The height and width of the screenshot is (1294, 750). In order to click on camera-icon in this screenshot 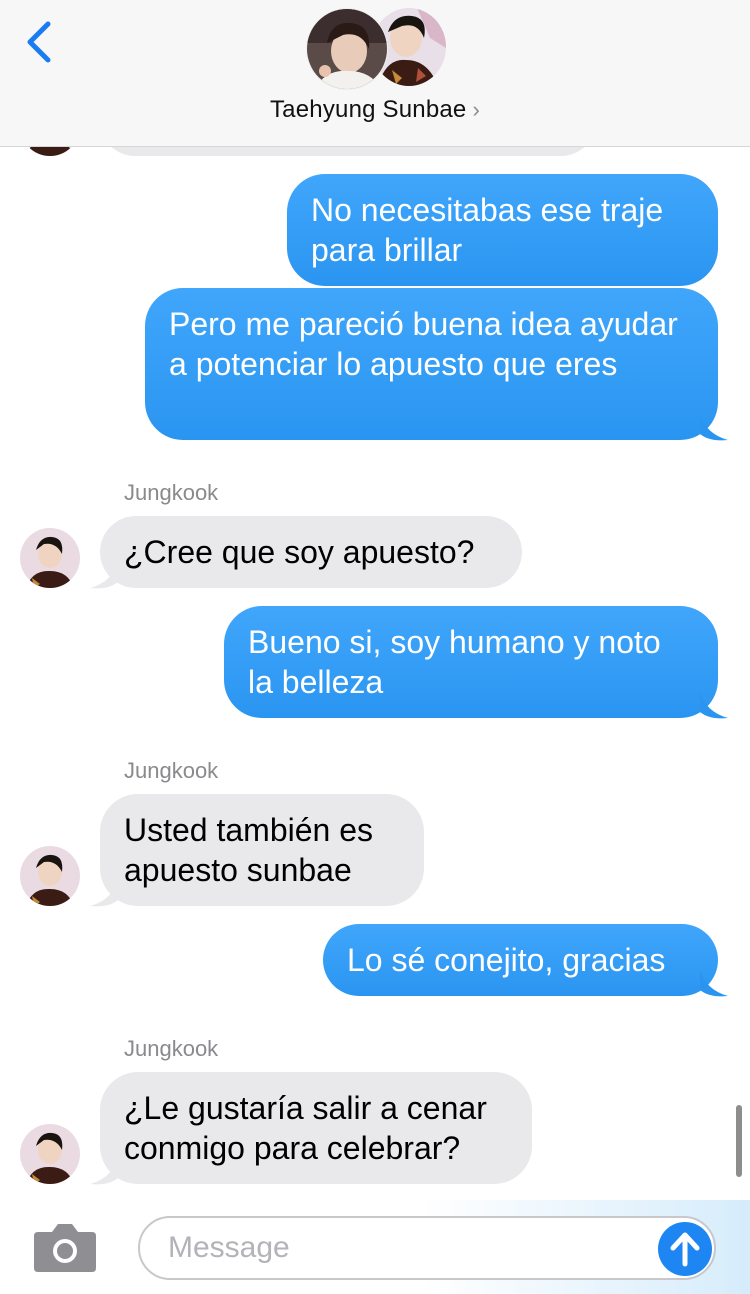, I will do `click(65, 1248)`.